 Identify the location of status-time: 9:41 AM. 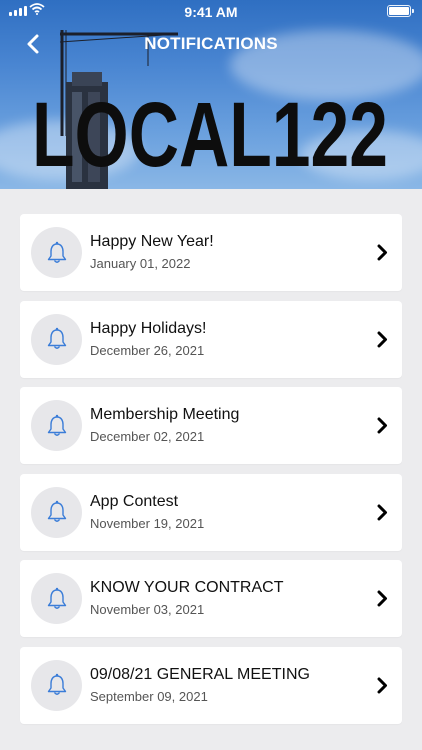
(211, 12).